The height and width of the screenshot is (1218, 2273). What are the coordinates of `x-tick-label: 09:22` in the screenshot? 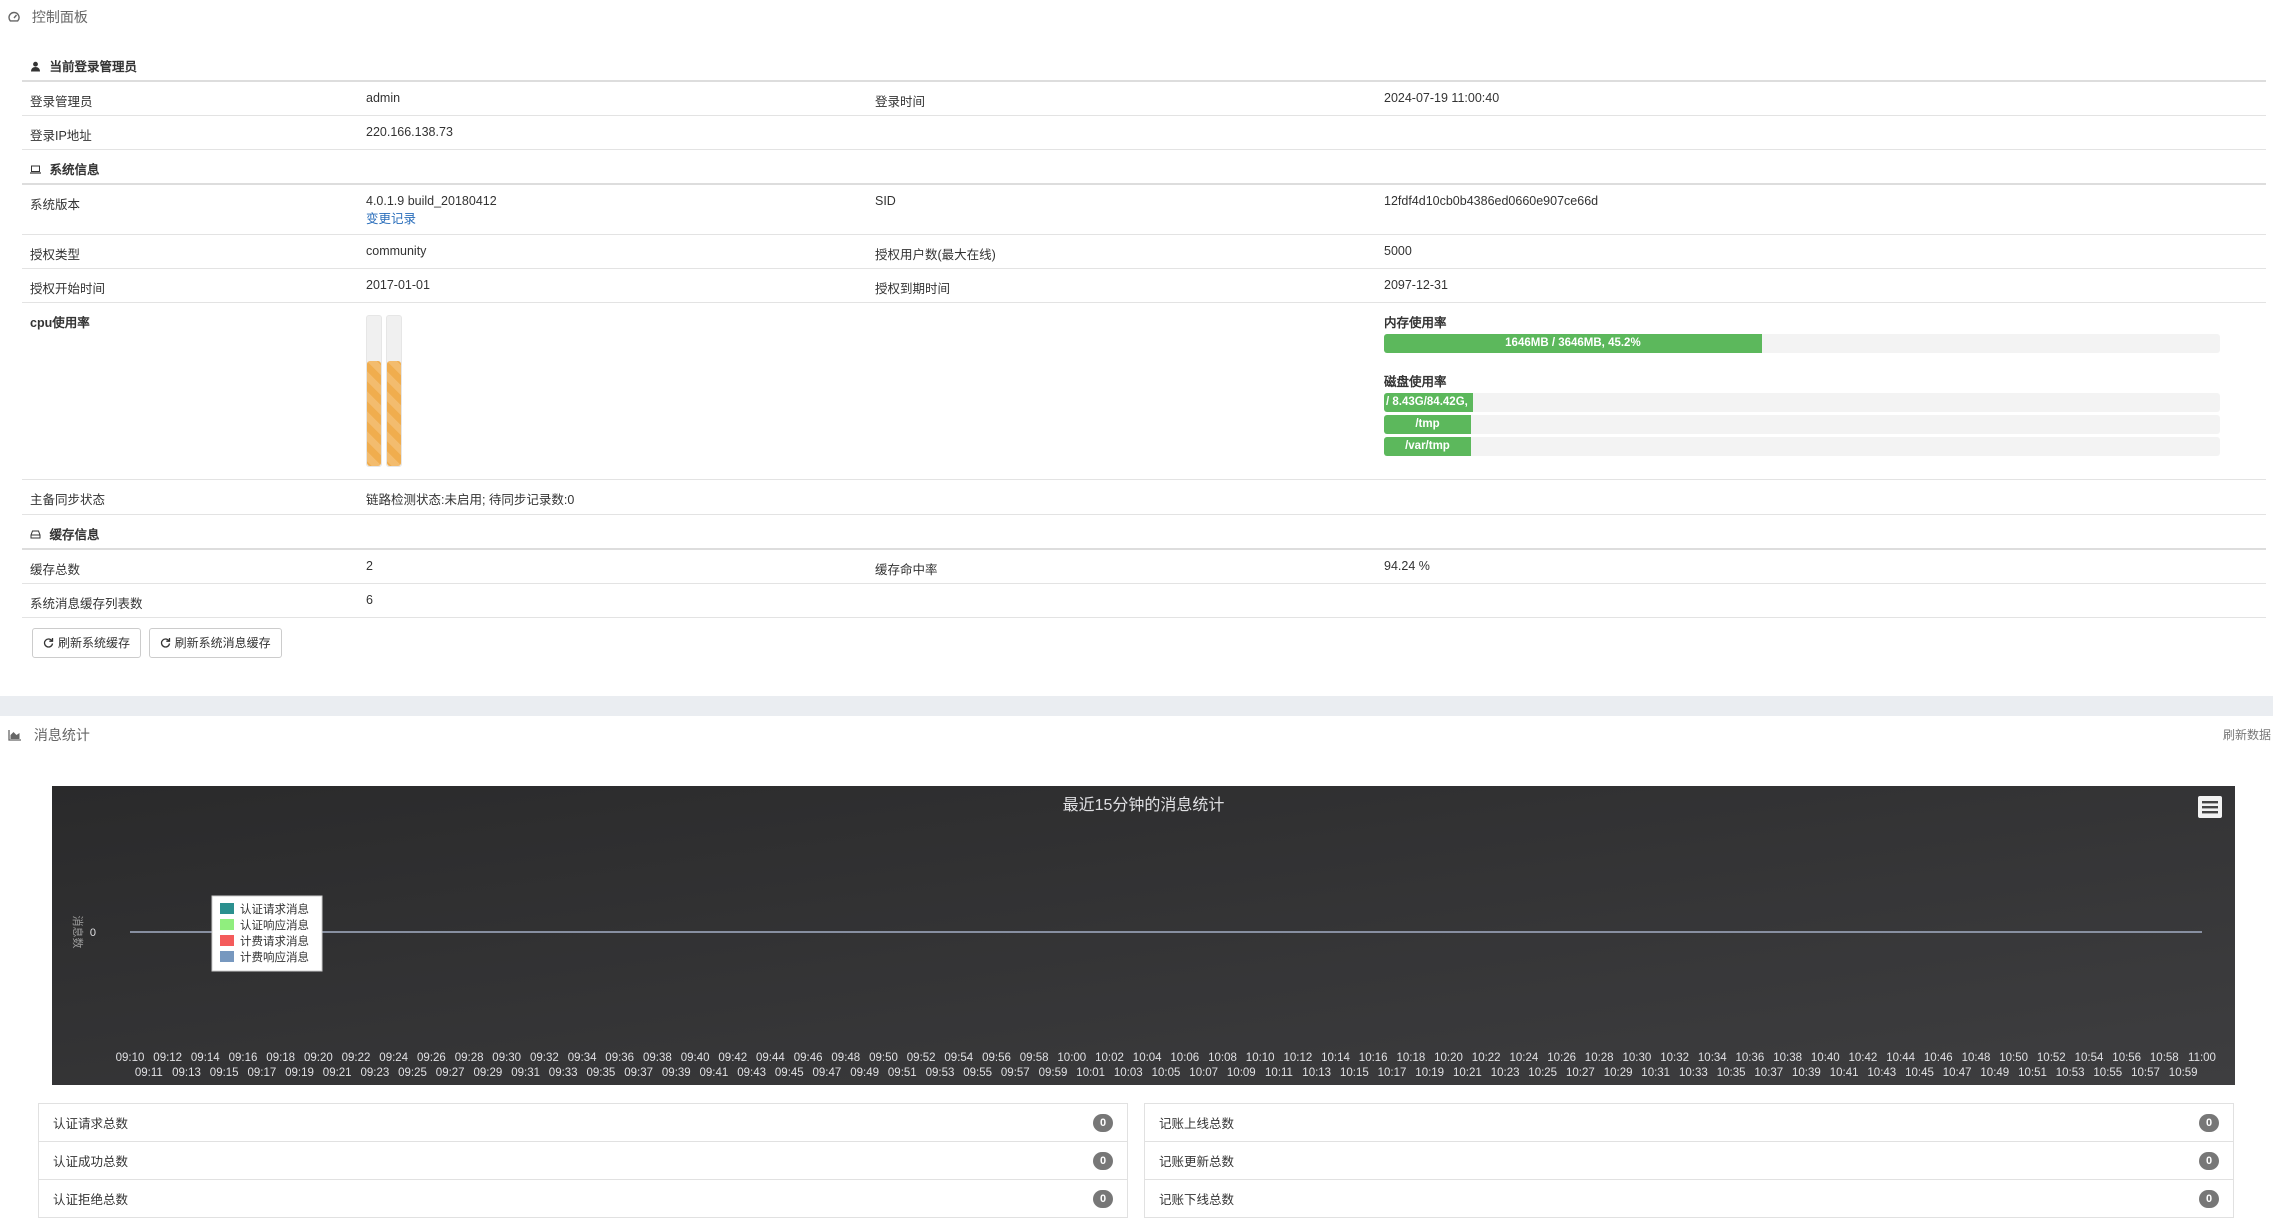 It's located at (356, 1058).